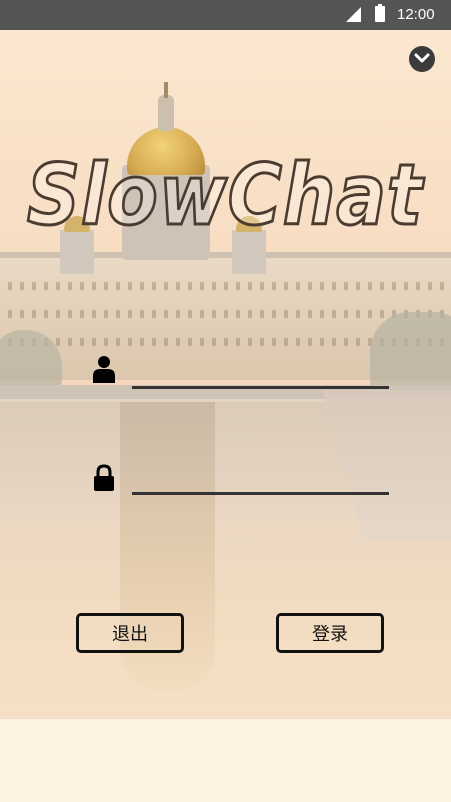 The image size is (451, 802). Describe the element at coordinates (104, 477) in the screenshot. I see `lock-icon` at that location.